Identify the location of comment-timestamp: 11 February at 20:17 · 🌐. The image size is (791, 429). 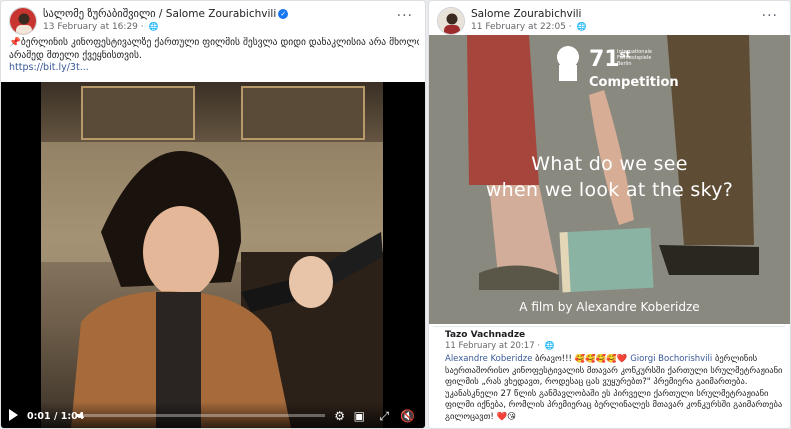
(500, 346).